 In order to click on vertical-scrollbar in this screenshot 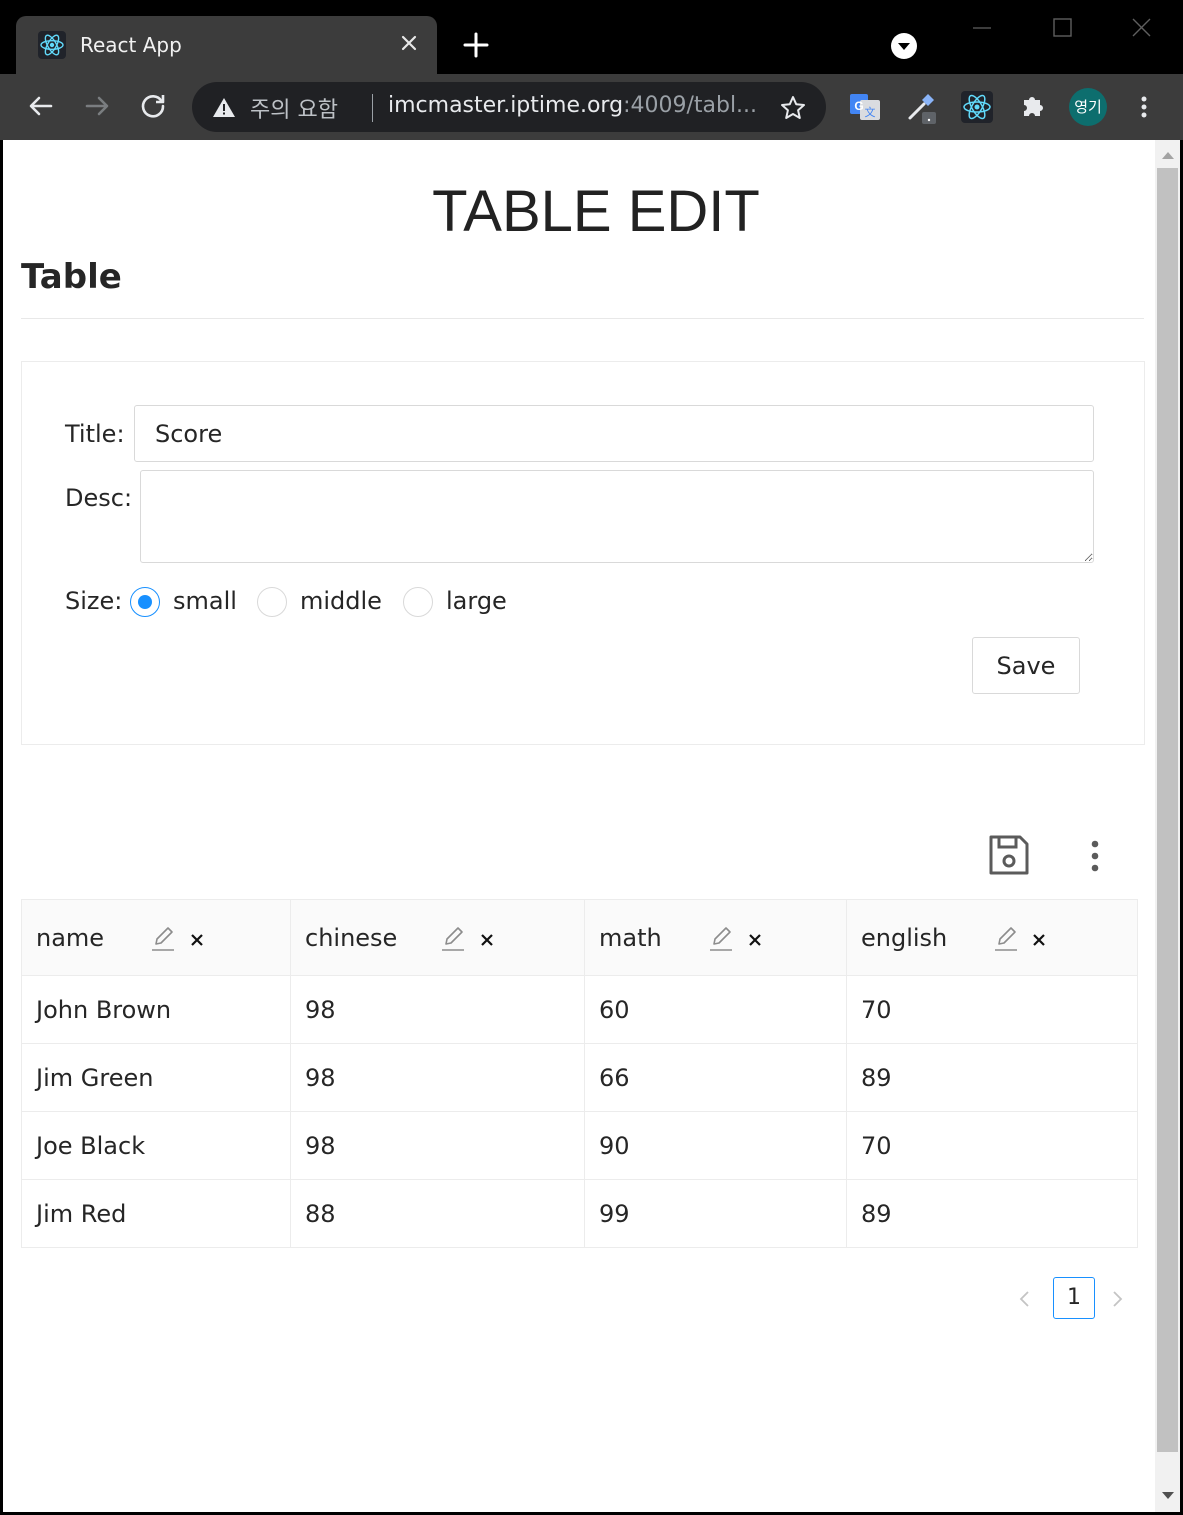, I will do `click(1167, 826)`.